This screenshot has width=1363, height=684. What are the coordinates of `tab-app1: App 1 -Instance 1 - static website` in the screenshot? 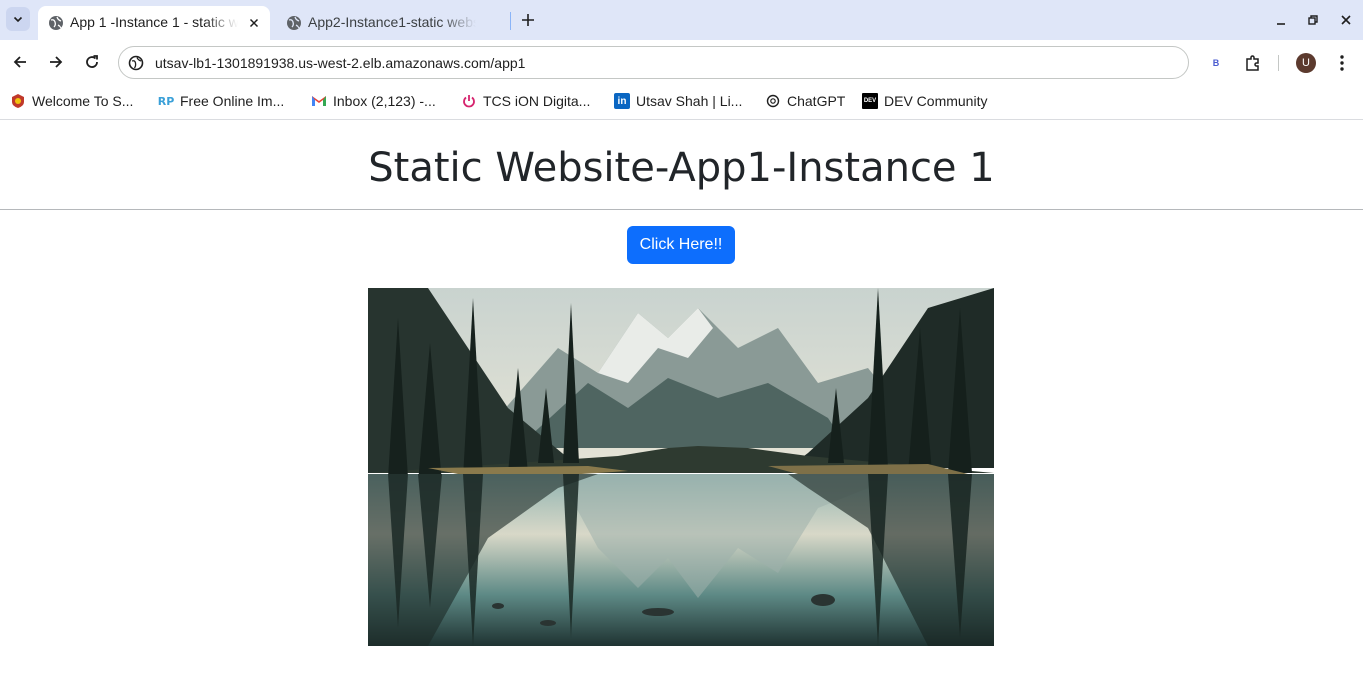 It's located at (154, 23).